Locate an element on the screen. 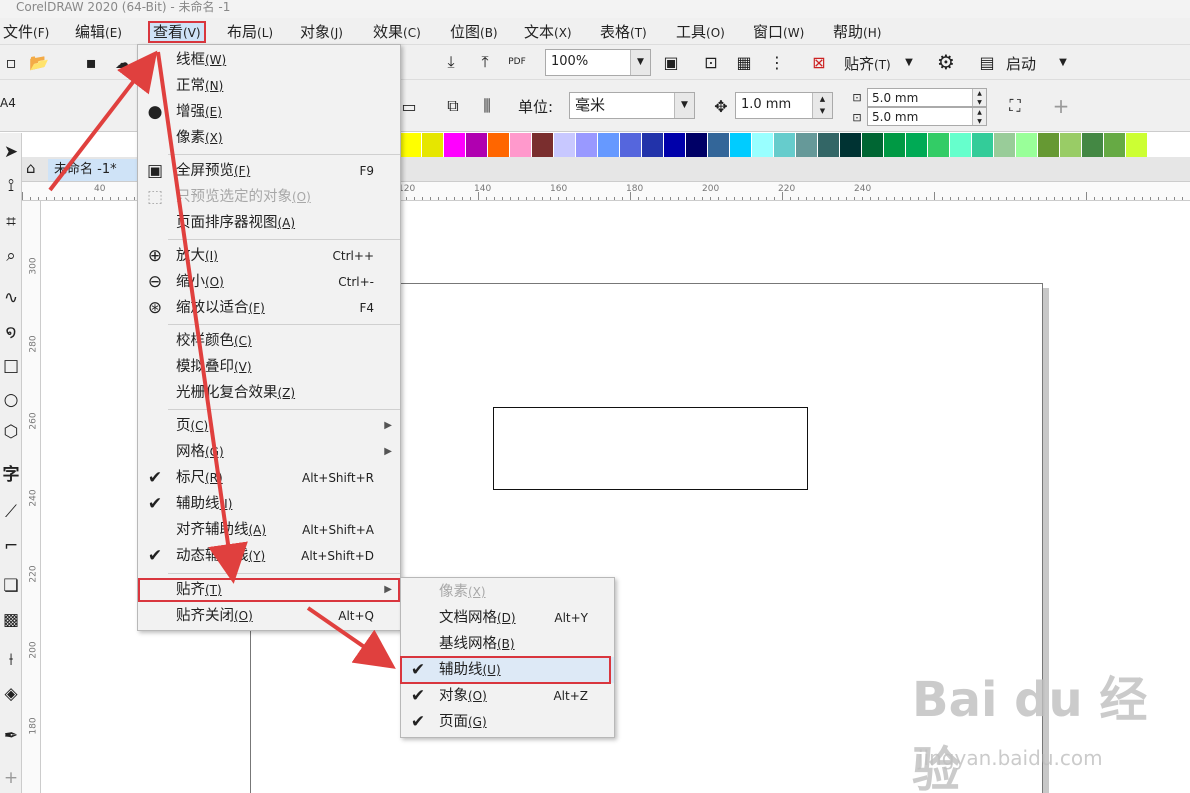 This screenshot has height=793, width=1190. import-icon: ⤓ is located at coordinates (451, 62).